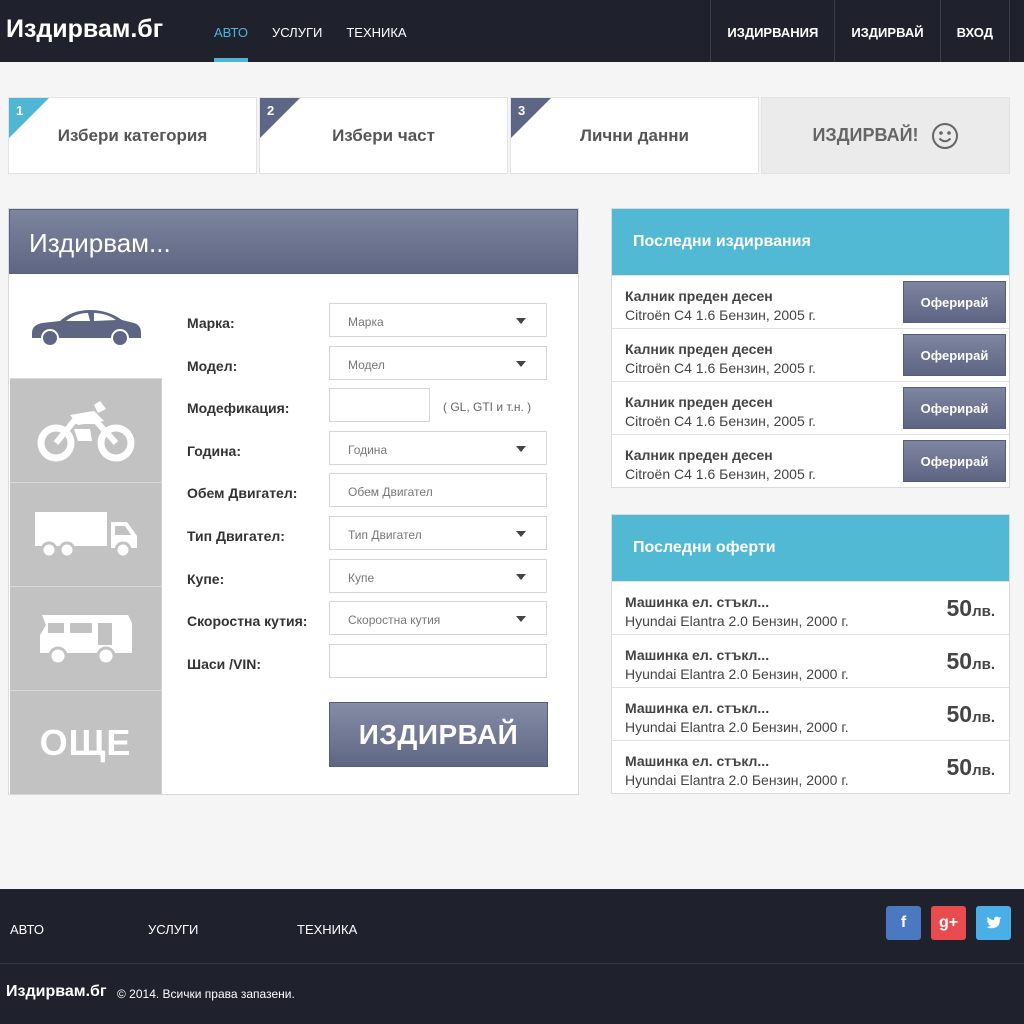  What do you see at coordinates (361, 577) in the screenshot?
I see `body-select-value: Купе` at bounding box center [361, 577].